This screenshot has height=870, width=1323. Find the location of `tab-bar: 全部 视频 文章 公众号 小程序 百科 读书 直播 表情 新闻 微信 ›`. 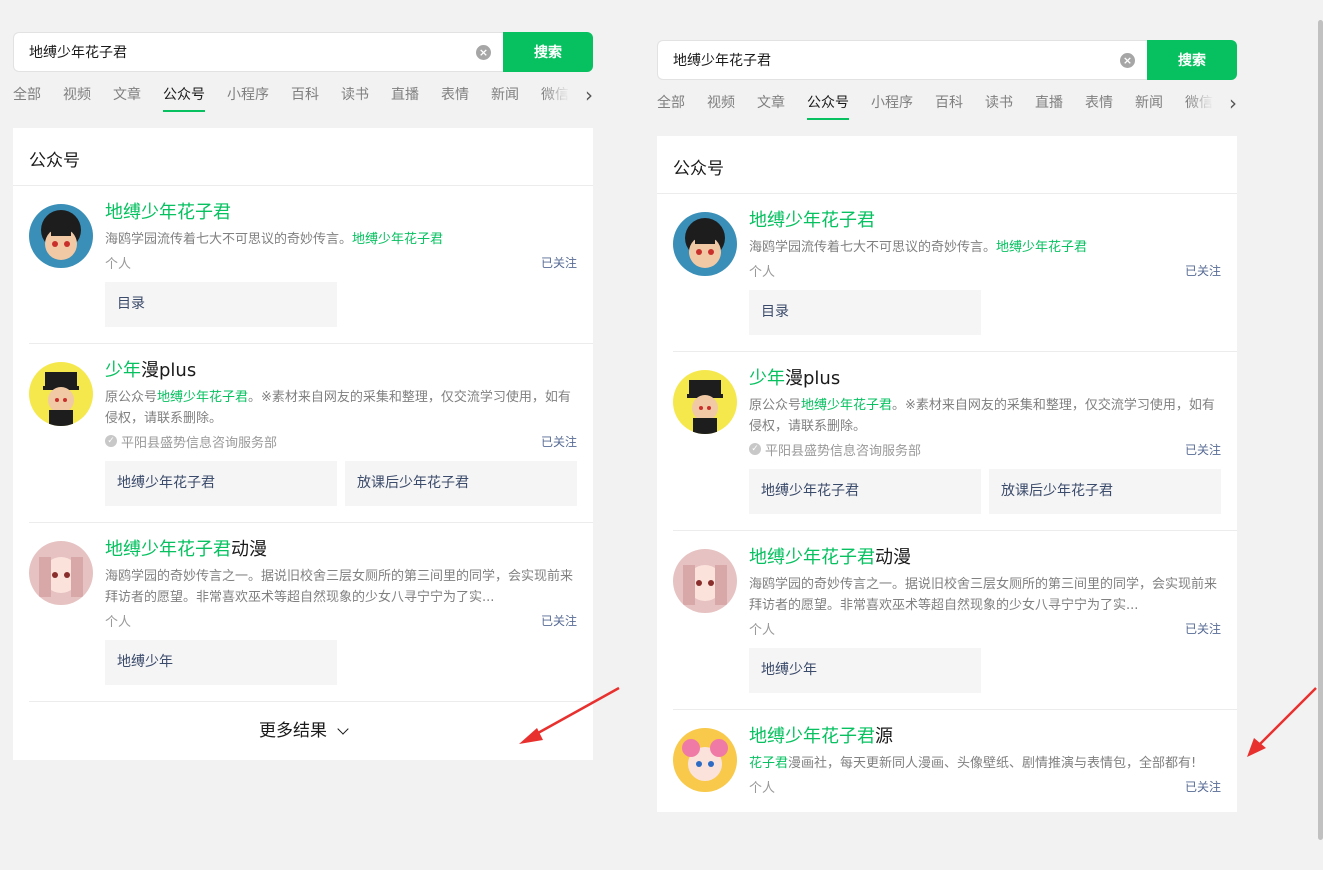

tab-bar: 全部 视频 文章 公众号 小程序 百科 读书 直播 表情 新闻 微信 › is located at coordinates (947, 114).